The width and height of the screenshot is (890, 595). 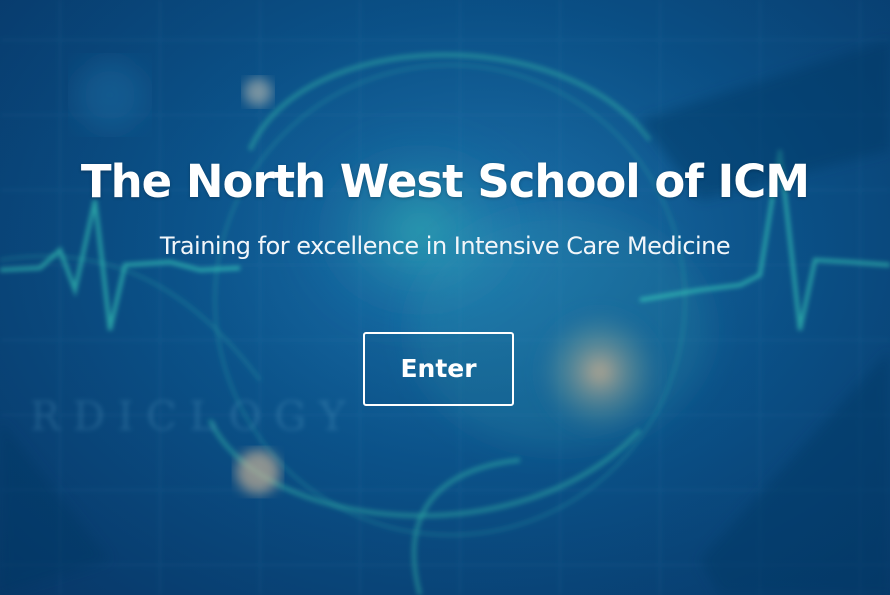 I want to click on page-title: The North West School of ICM, so click(x=445, y=181).